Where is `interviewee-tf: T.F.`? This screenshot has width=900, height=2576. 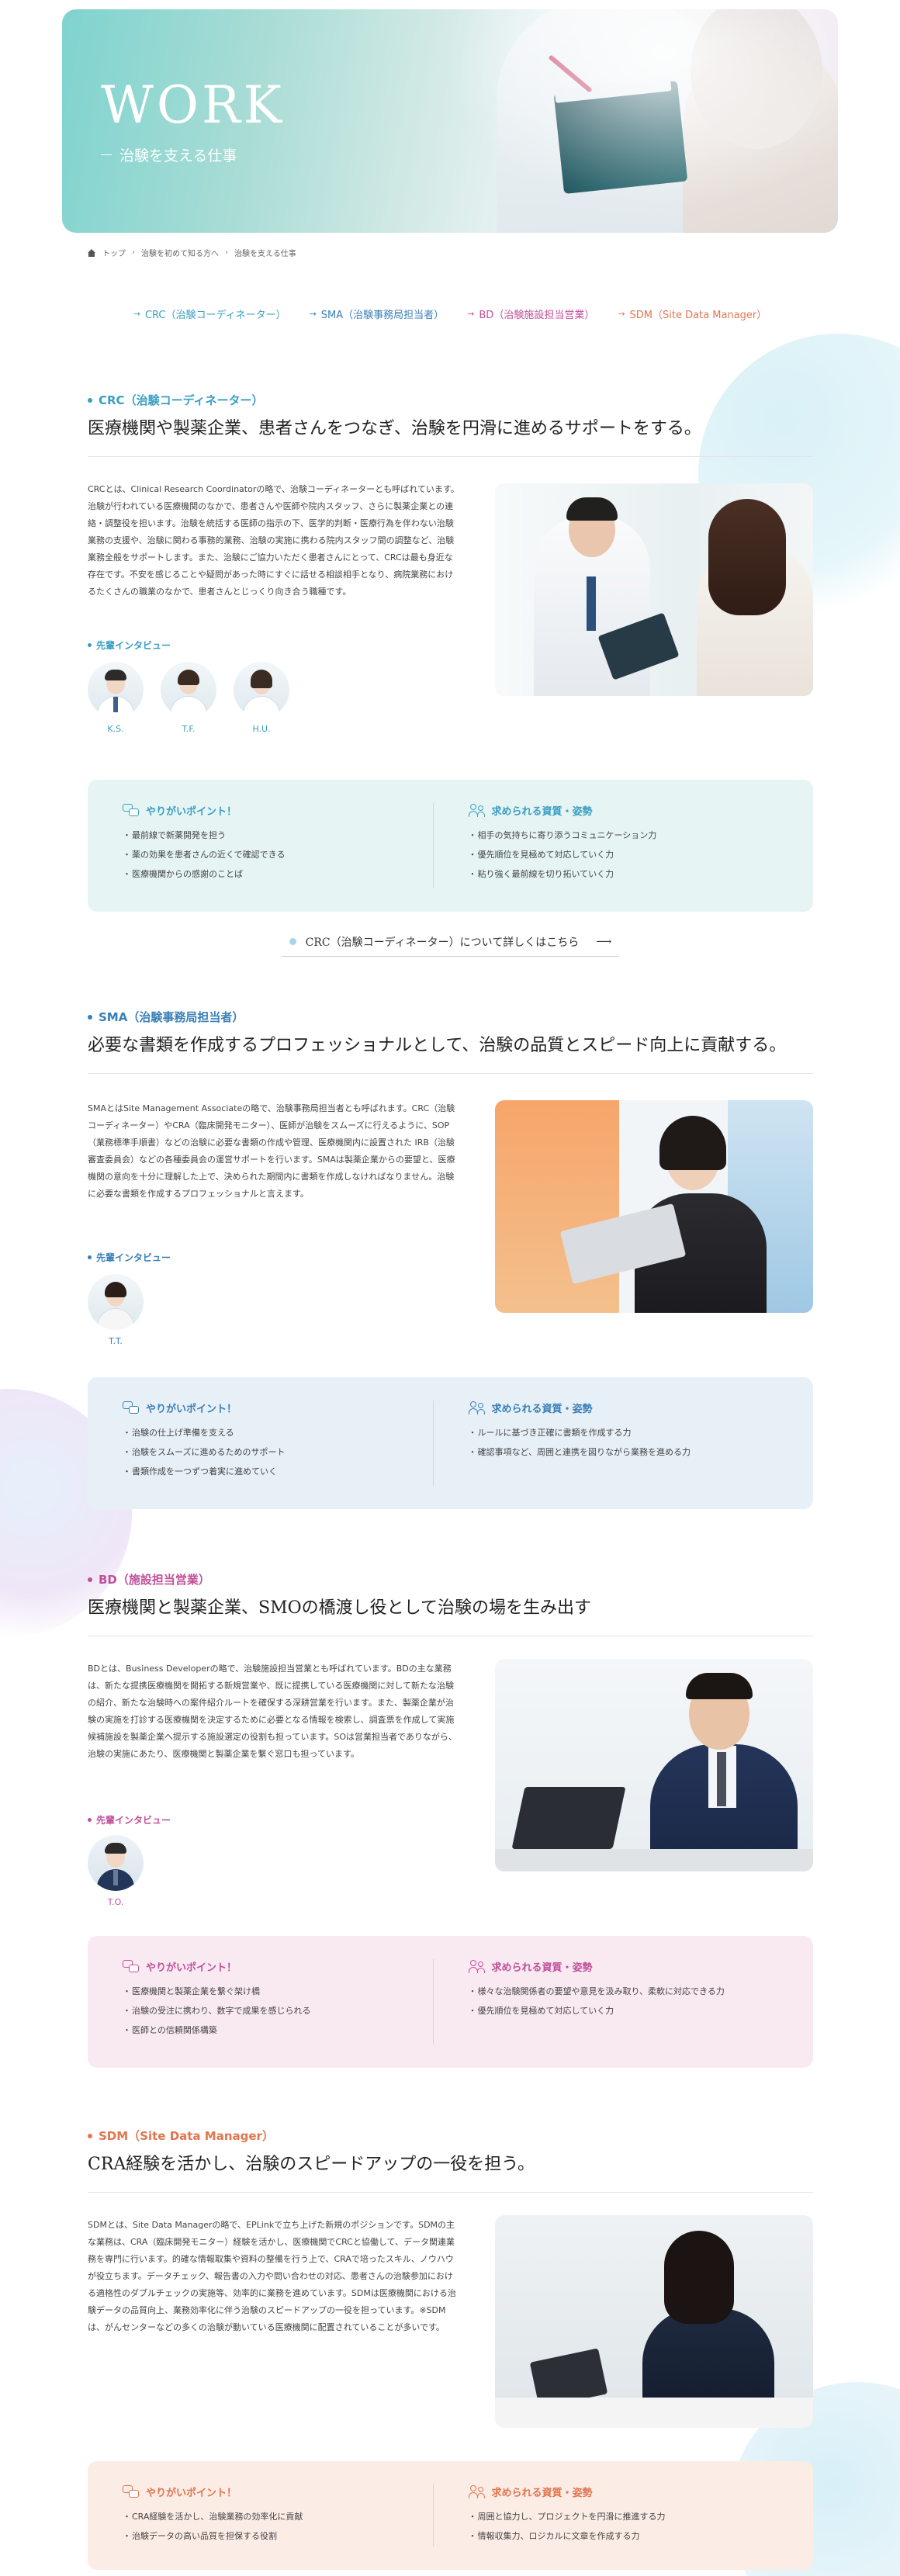
interviewee-tf: T.F. is located at coordinates (189, 698).